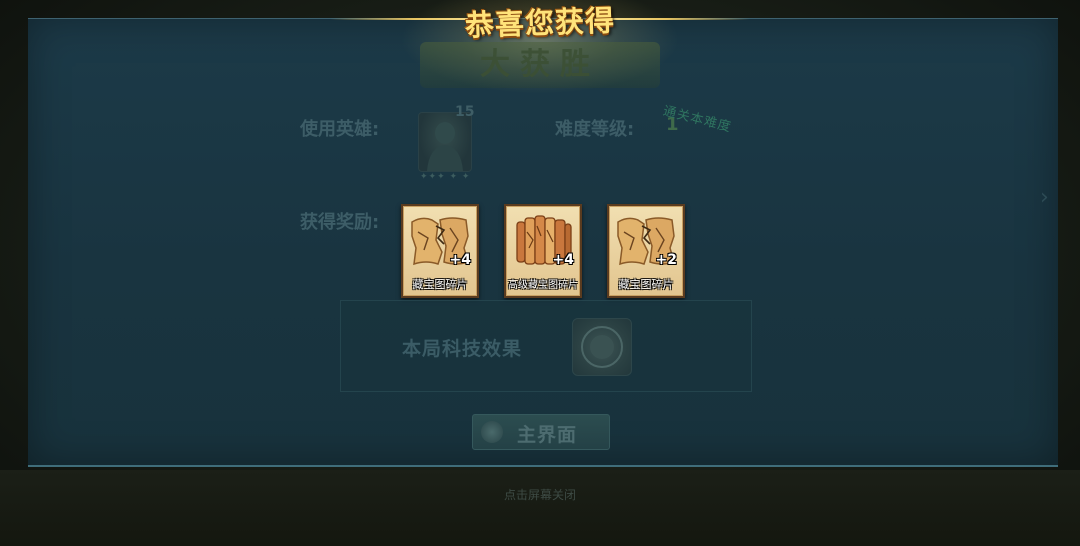 The height and width of the screenshot is (546, 1080). I want to click on reward-qty: +2, so click(666, 260).